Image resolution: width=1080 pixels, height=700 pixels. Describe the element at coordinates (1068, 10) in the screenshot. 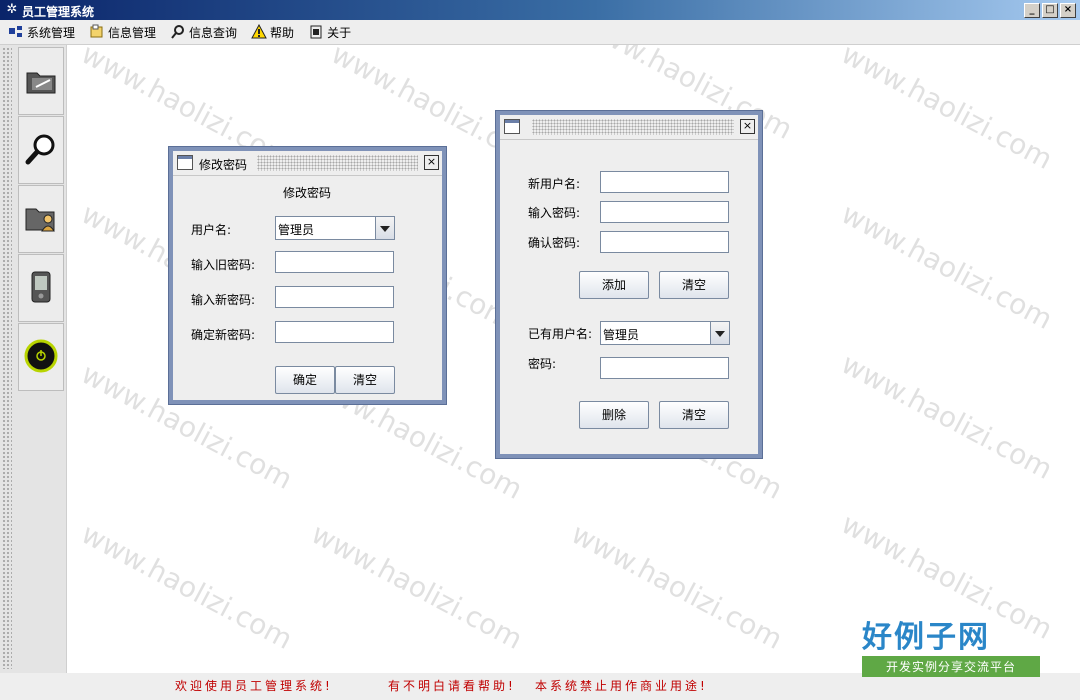

I see `close-button: ×` at that location.